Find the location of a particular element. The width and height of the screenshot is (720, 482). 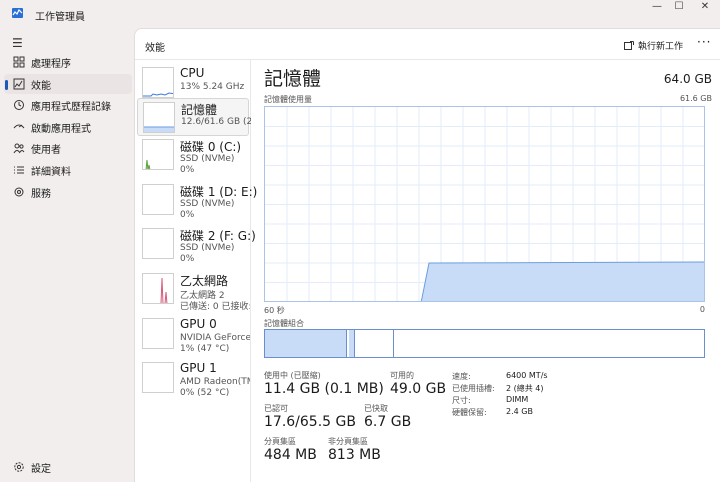

in-use-label: 使用中 (已壓縮) is located at coordinates (292, 375).